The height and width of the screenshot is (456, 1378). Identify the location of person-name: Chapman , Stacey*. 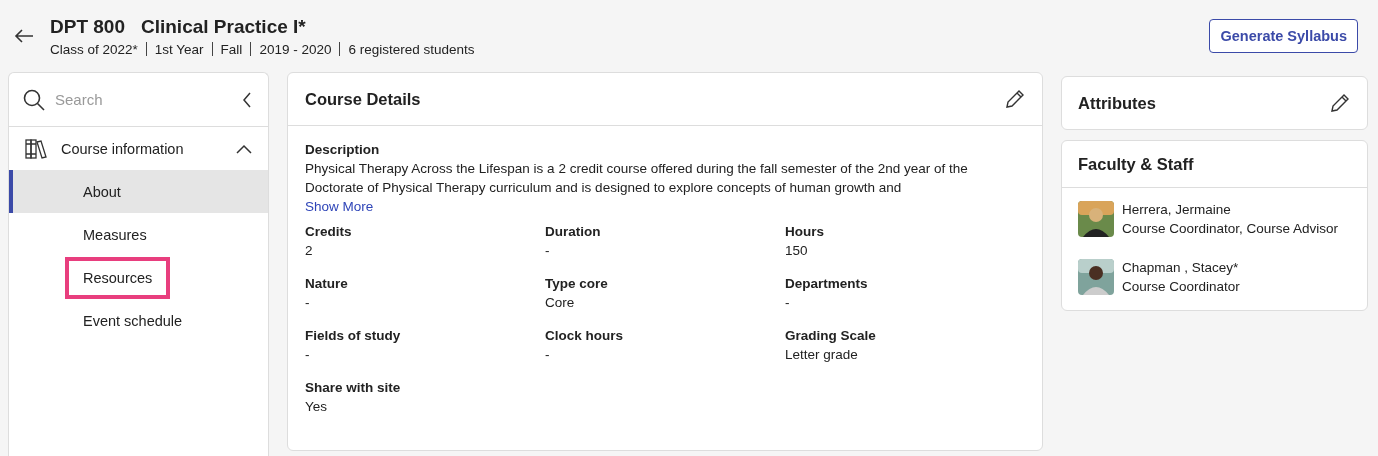
(1181, 268).